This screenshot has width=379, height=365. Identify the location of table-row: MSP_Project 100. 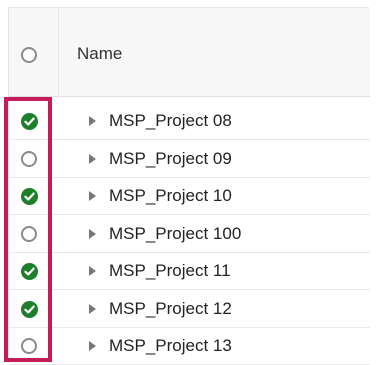
(189, 234).